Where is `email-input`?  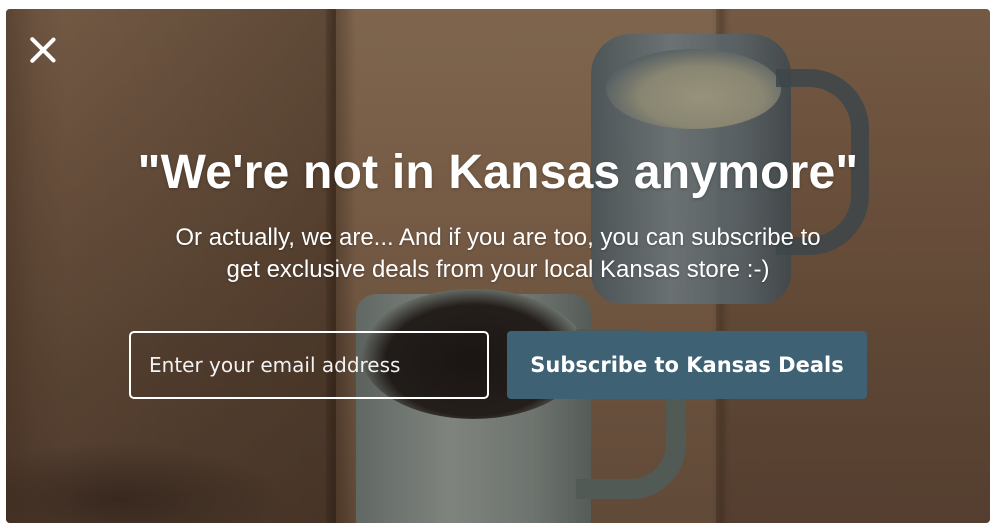 email-input is located at coordinates (309, 365).